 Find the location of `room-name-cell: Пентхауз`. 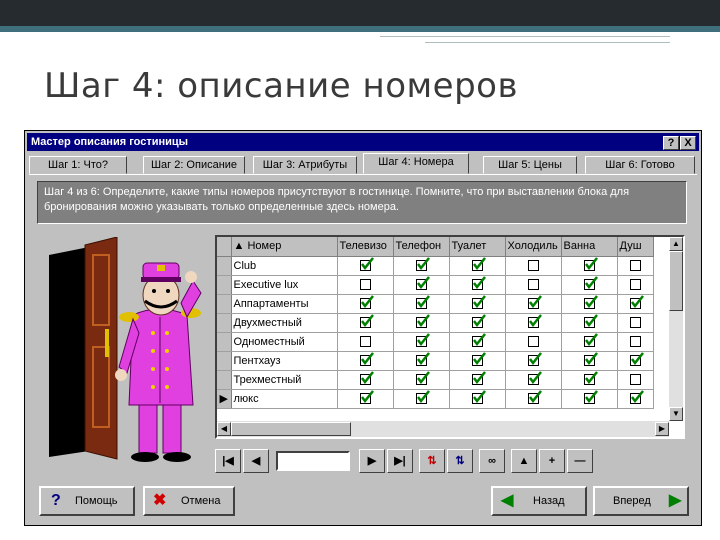

room-name-cell: Пентхауз is located at coordinates (284, 361).